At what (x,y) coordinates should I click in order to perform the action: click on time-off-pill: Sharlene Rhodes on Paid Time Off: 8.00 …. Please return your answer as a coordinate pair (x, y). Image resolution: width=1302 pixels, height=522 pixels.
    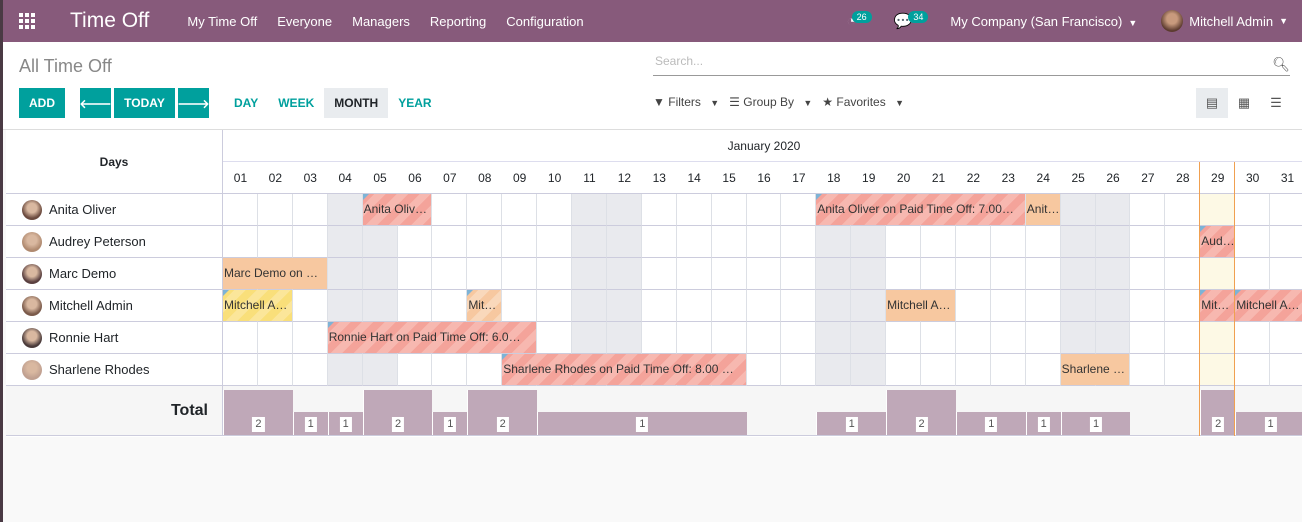
    Looking at the image, I should click on (624, 369).